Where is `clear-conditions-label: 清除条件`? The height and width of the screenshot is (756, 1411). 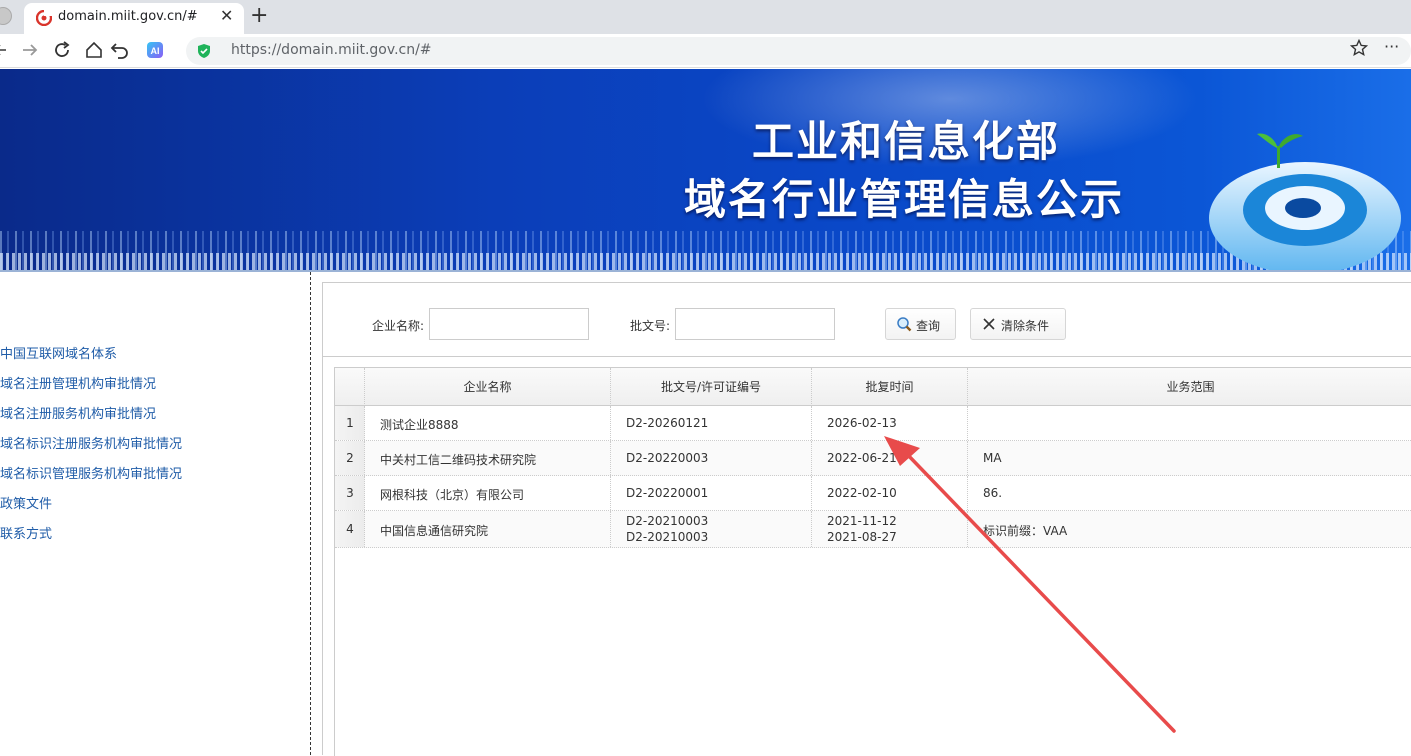 clear-conditions-label: 清除条件 is located at coordinates (1025, 326).